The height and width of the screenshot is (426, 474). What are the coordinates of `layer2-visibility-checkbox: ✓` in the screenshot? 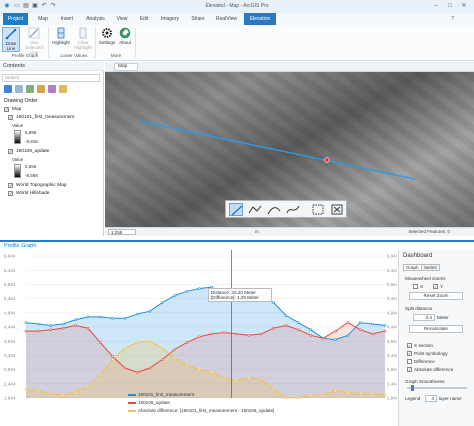 It's located at (10, 151).